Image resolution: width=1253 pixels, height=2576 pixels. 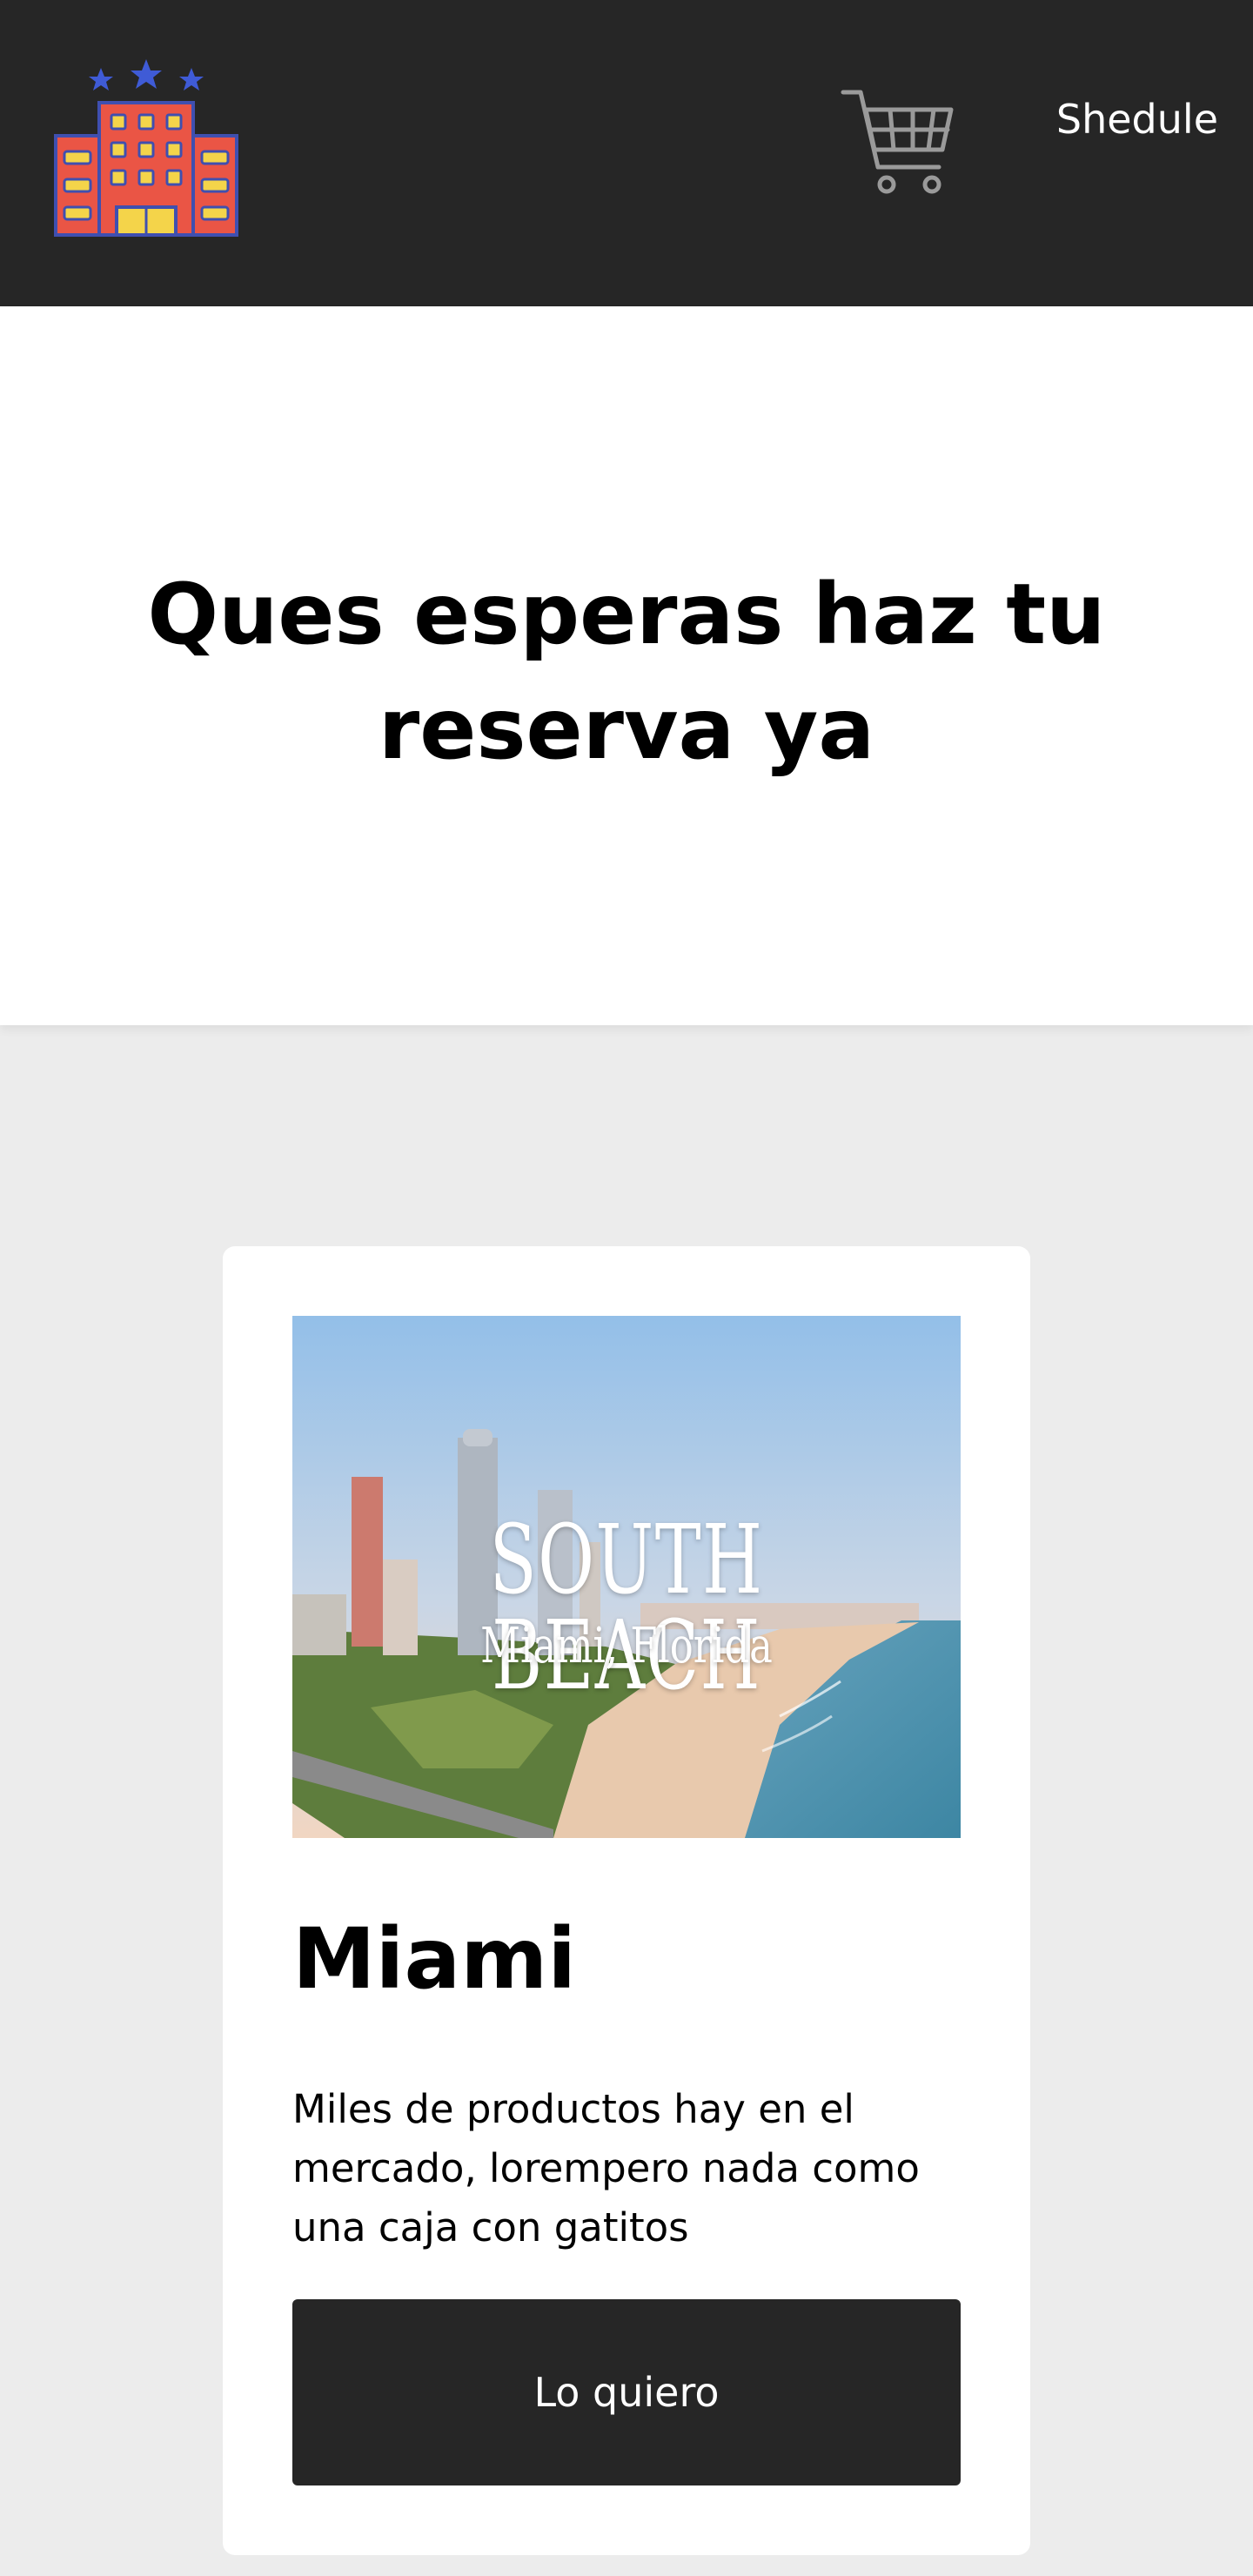 What do you see at coordinates (146, 147) in the screenshot?
I see `hotel-logo-icon` at bounding box center [146, 147].